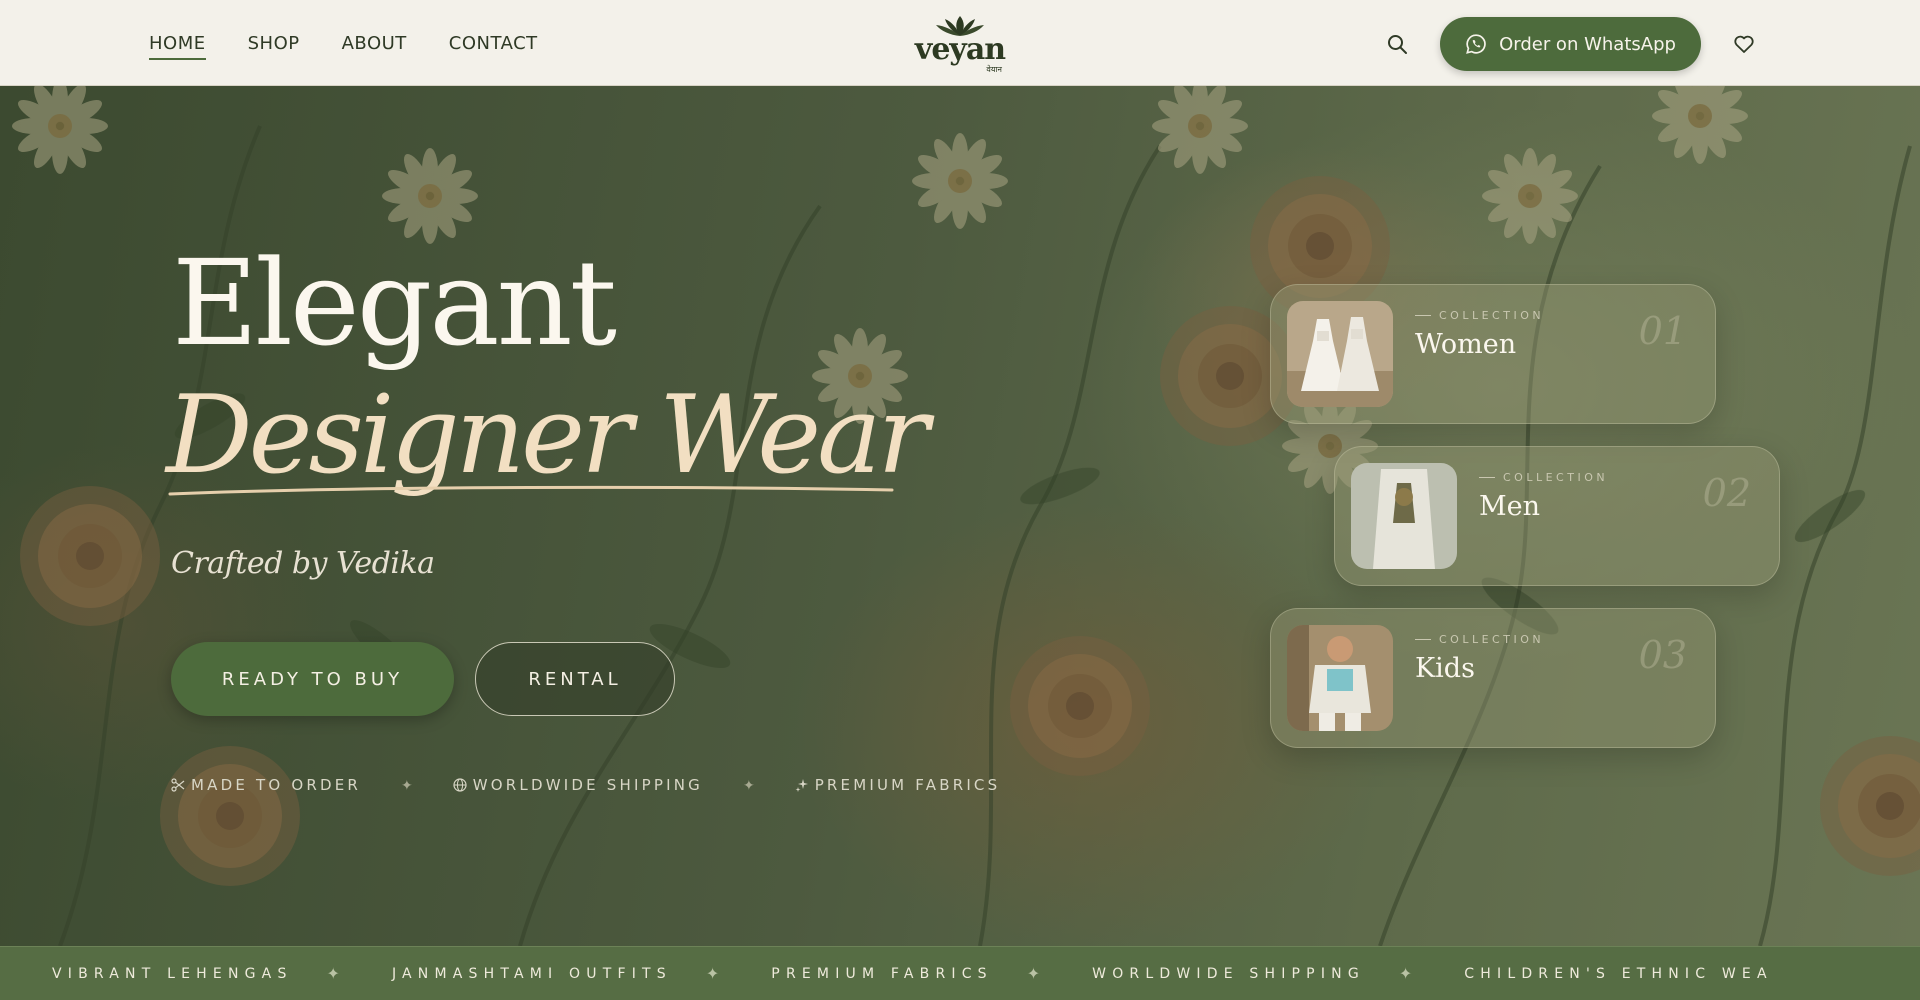 The height and width of the screenshot is (1000, 1920). I want to click on feature-label: MADE TO ORDER, so click(276, 785).